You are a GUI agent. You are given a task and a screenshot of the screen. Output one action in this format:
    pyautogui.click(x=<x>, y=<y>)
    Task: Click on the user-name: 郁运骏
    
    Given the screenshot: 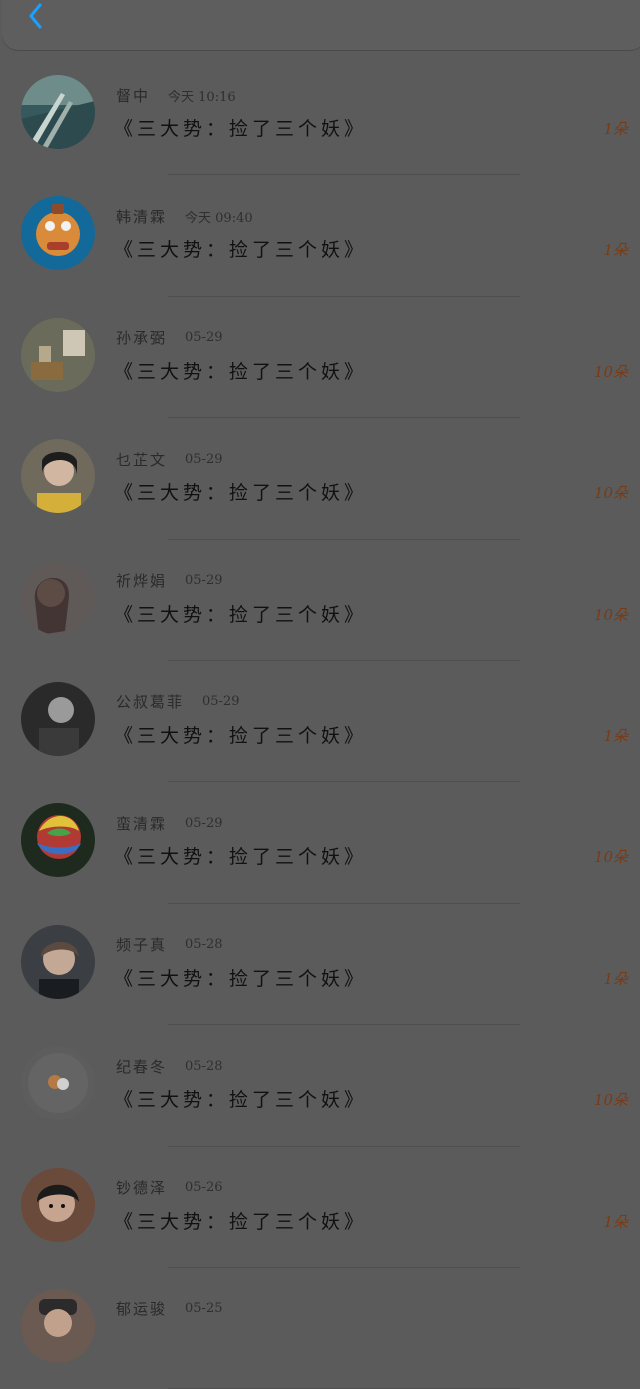 What is the action you would take?
    pyautogui.click(x=142, y=1309)
    